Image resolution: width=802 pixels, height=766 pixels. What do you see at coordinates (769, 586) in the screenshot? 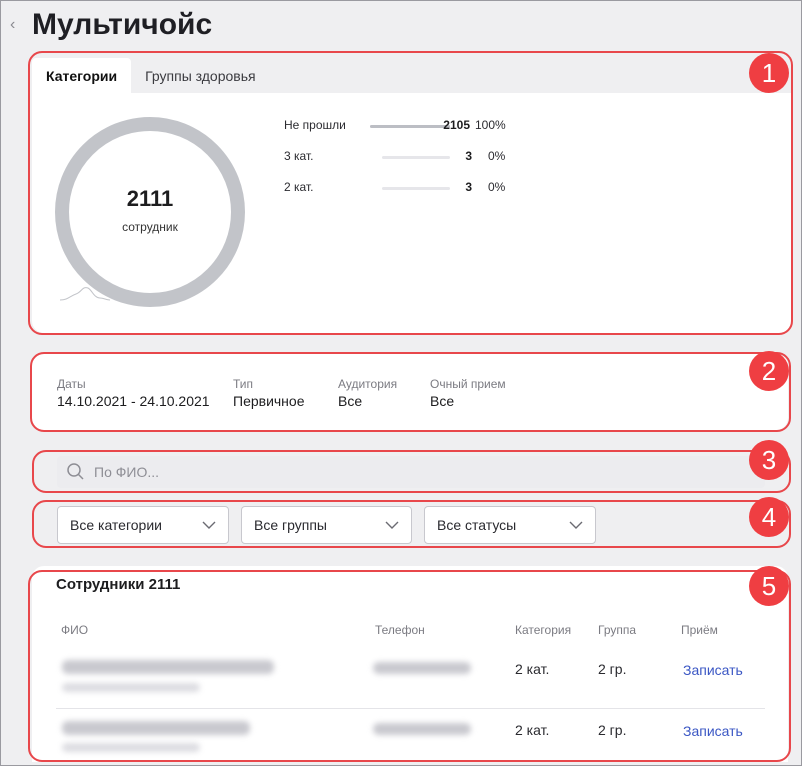
I see `badge-5: 5` at bounding box center [769, 586].